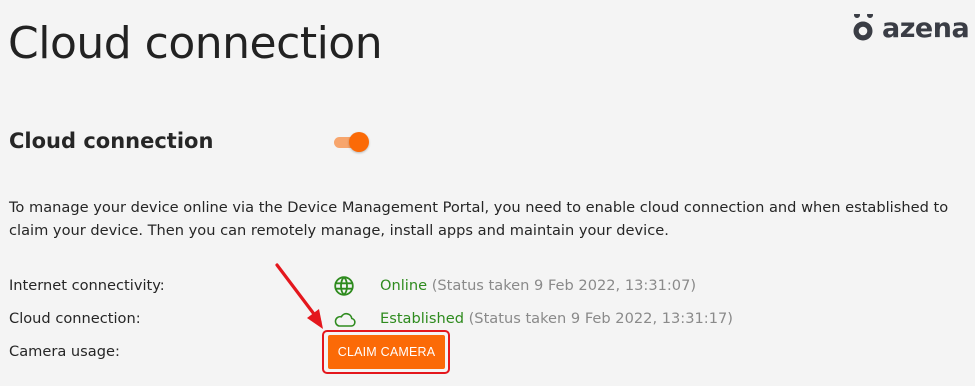 This screenshot has width=975, height=386. I want to click on camera-usage-label: Camera usage:, so click(64, 351).